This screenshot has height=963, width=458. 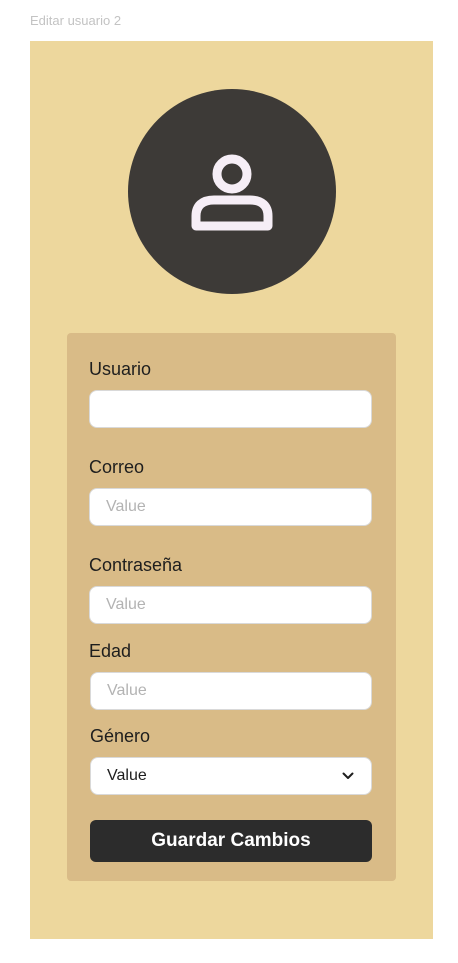 I want to click on avatar, so click(x=232, y=191).